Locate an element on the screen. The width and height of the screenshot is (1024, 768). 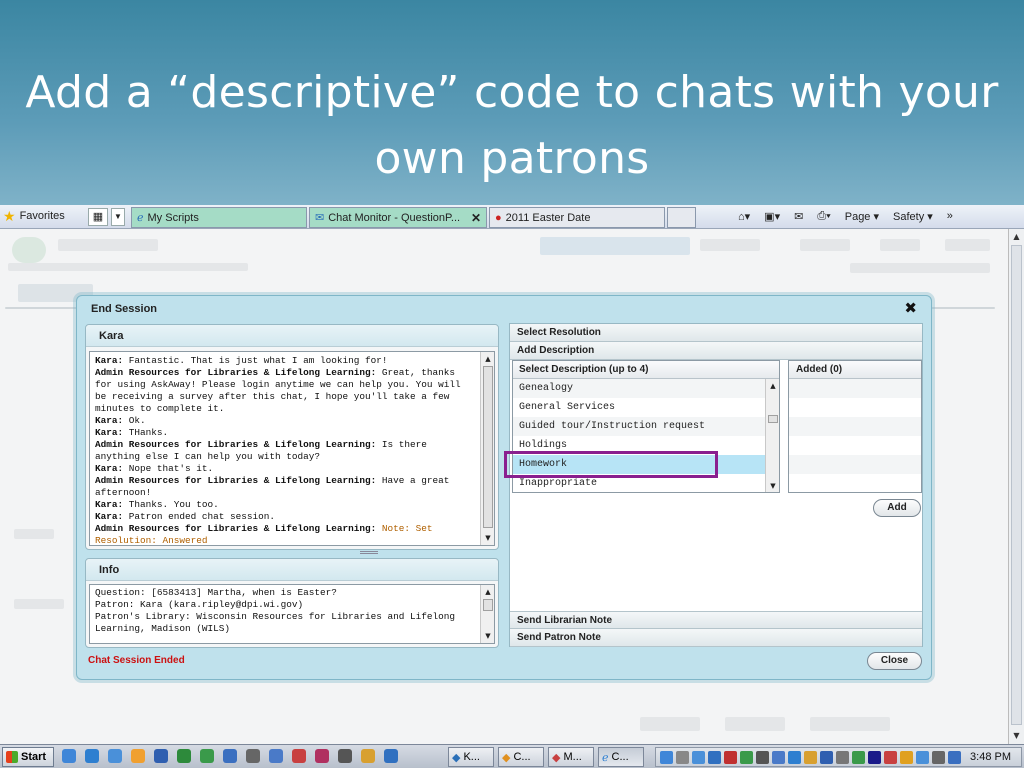
panel-resize-grip is located at coordinates (369, 552).